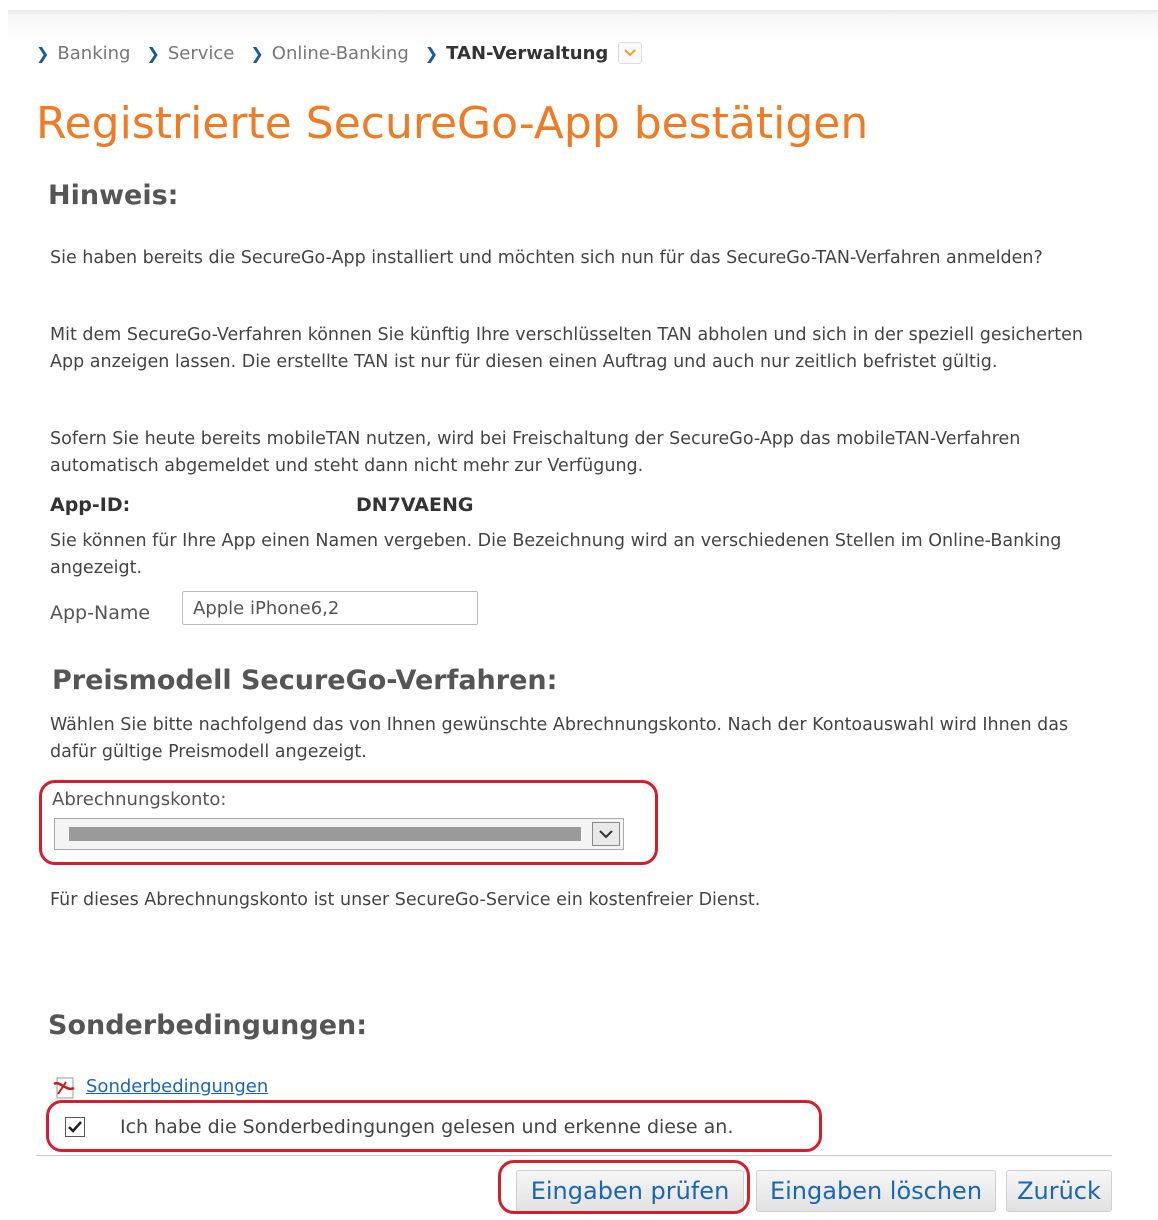 Image resolution: width=1158 pixels, height=1220 pixels. I want to click on breadcrumb-item-service: ❯ Service, so click(190, 53).